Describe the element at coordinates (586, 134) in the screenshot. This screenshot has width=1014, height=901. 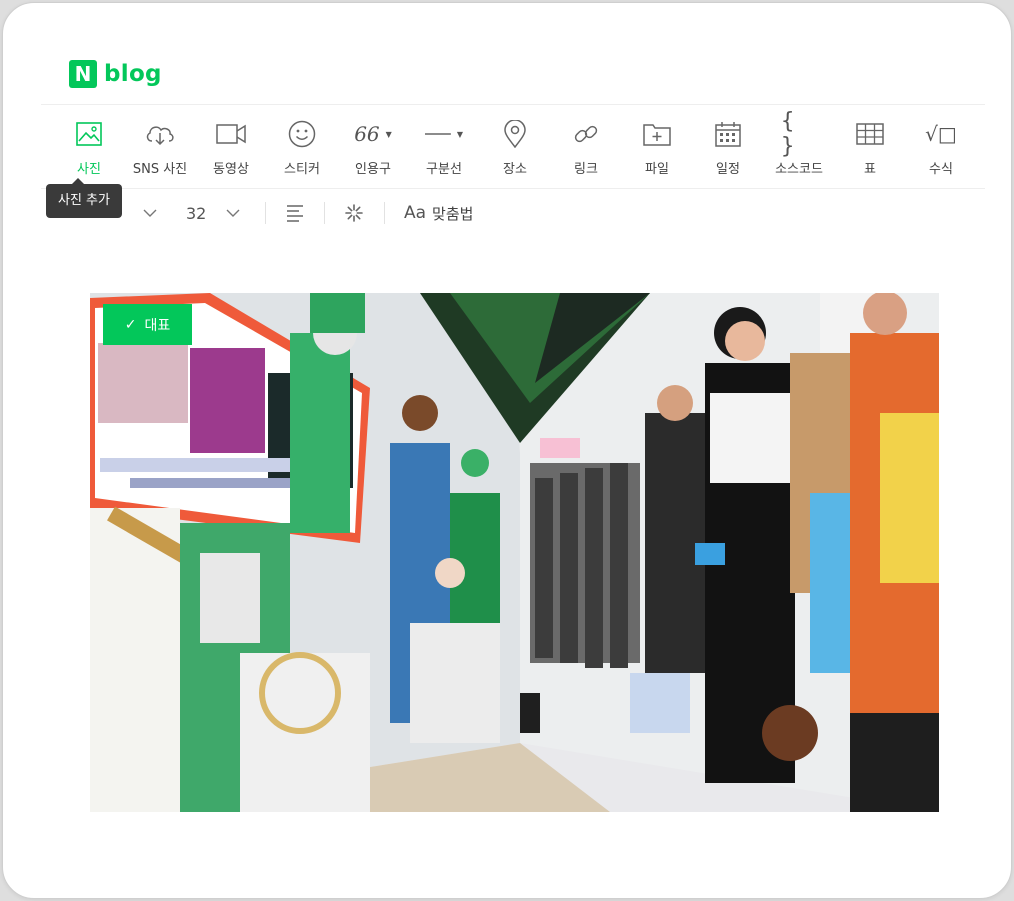
I see `link-icon` at that location.